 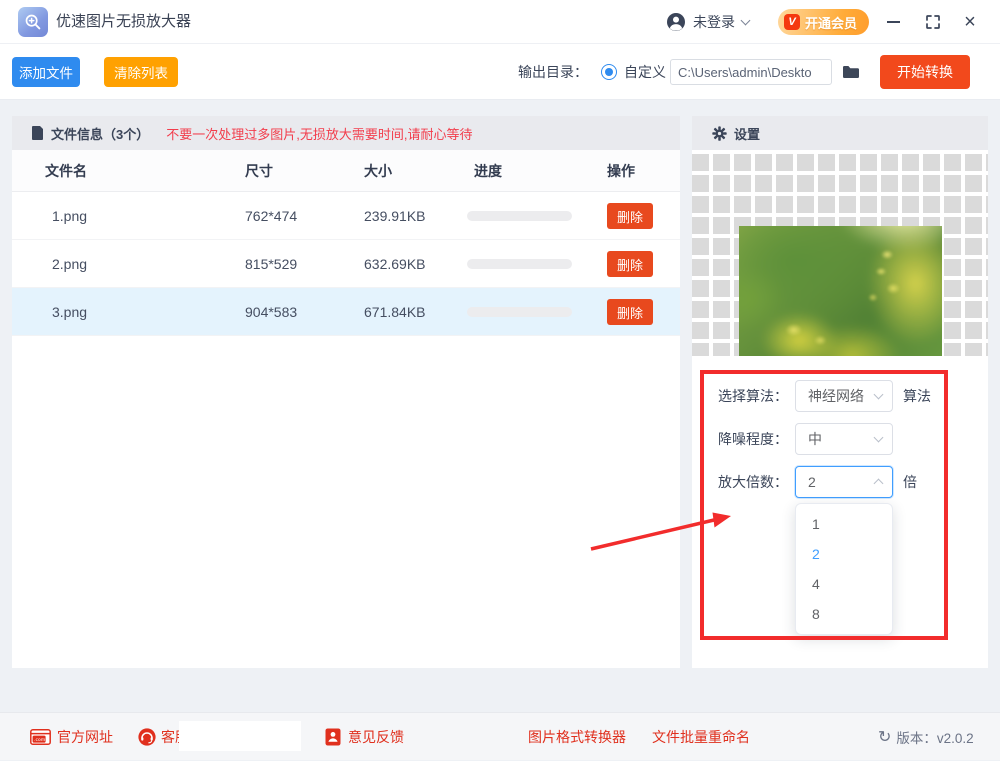 I want to click on algorithm-suffix: 算法, so click(x=917, y=396).